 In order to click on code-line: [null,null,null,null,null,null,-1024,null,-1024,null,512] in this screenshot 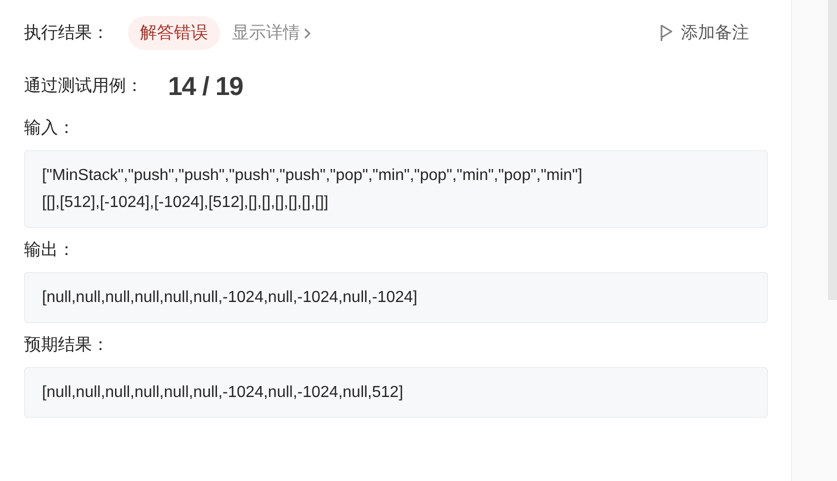, I will do `click(223, 393)`.